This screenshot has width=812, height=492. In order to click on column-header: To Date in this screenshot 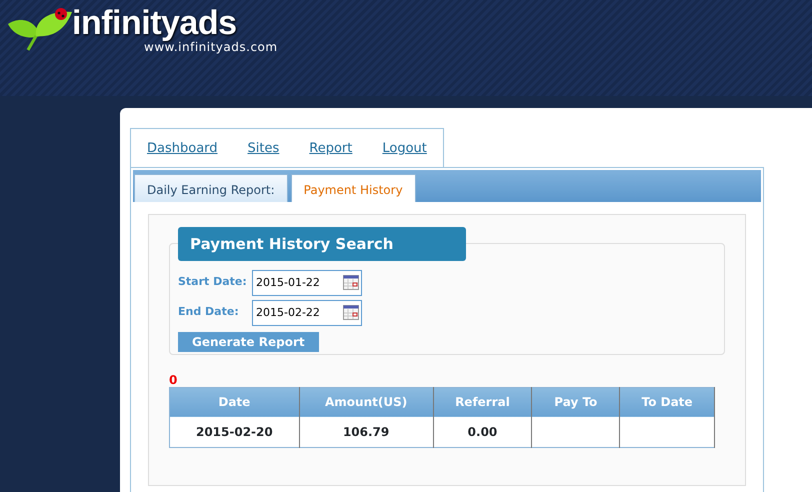, I will do `click(667, 402)`.